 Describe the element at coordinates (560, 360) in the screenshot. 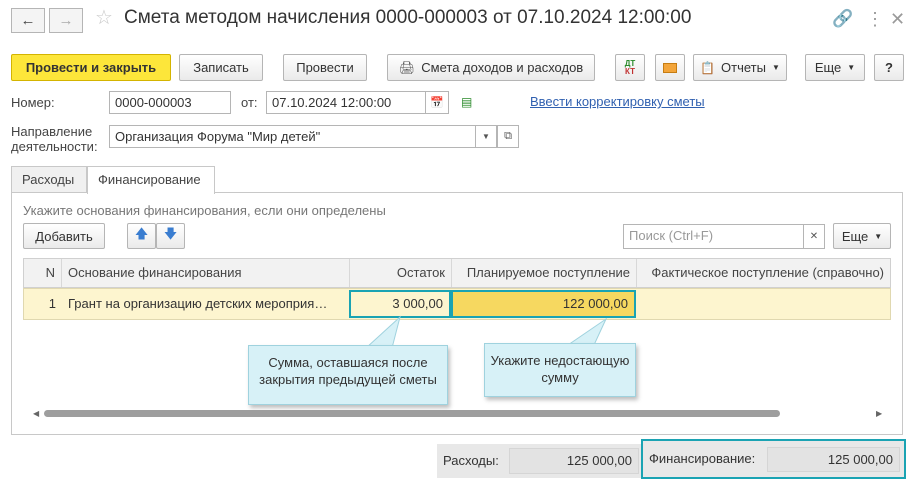

I see `planned-callout-line1: Укажите недостающую` at that location.